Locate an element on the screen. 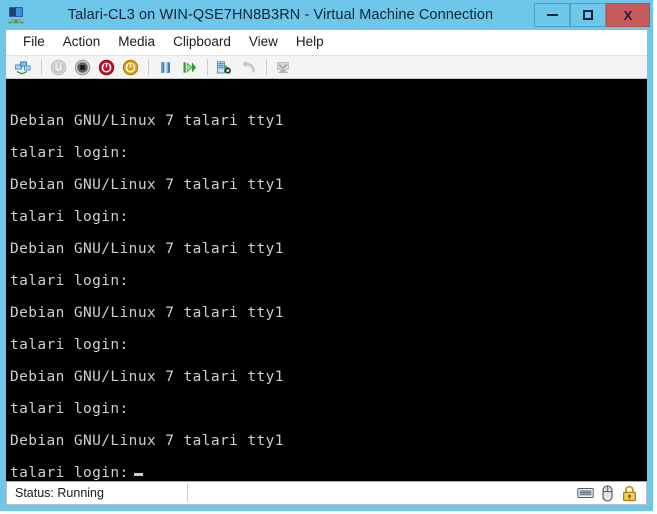 The height and width of the screenshot is (514, 657). pause-button is located at coordinates (165, 67).